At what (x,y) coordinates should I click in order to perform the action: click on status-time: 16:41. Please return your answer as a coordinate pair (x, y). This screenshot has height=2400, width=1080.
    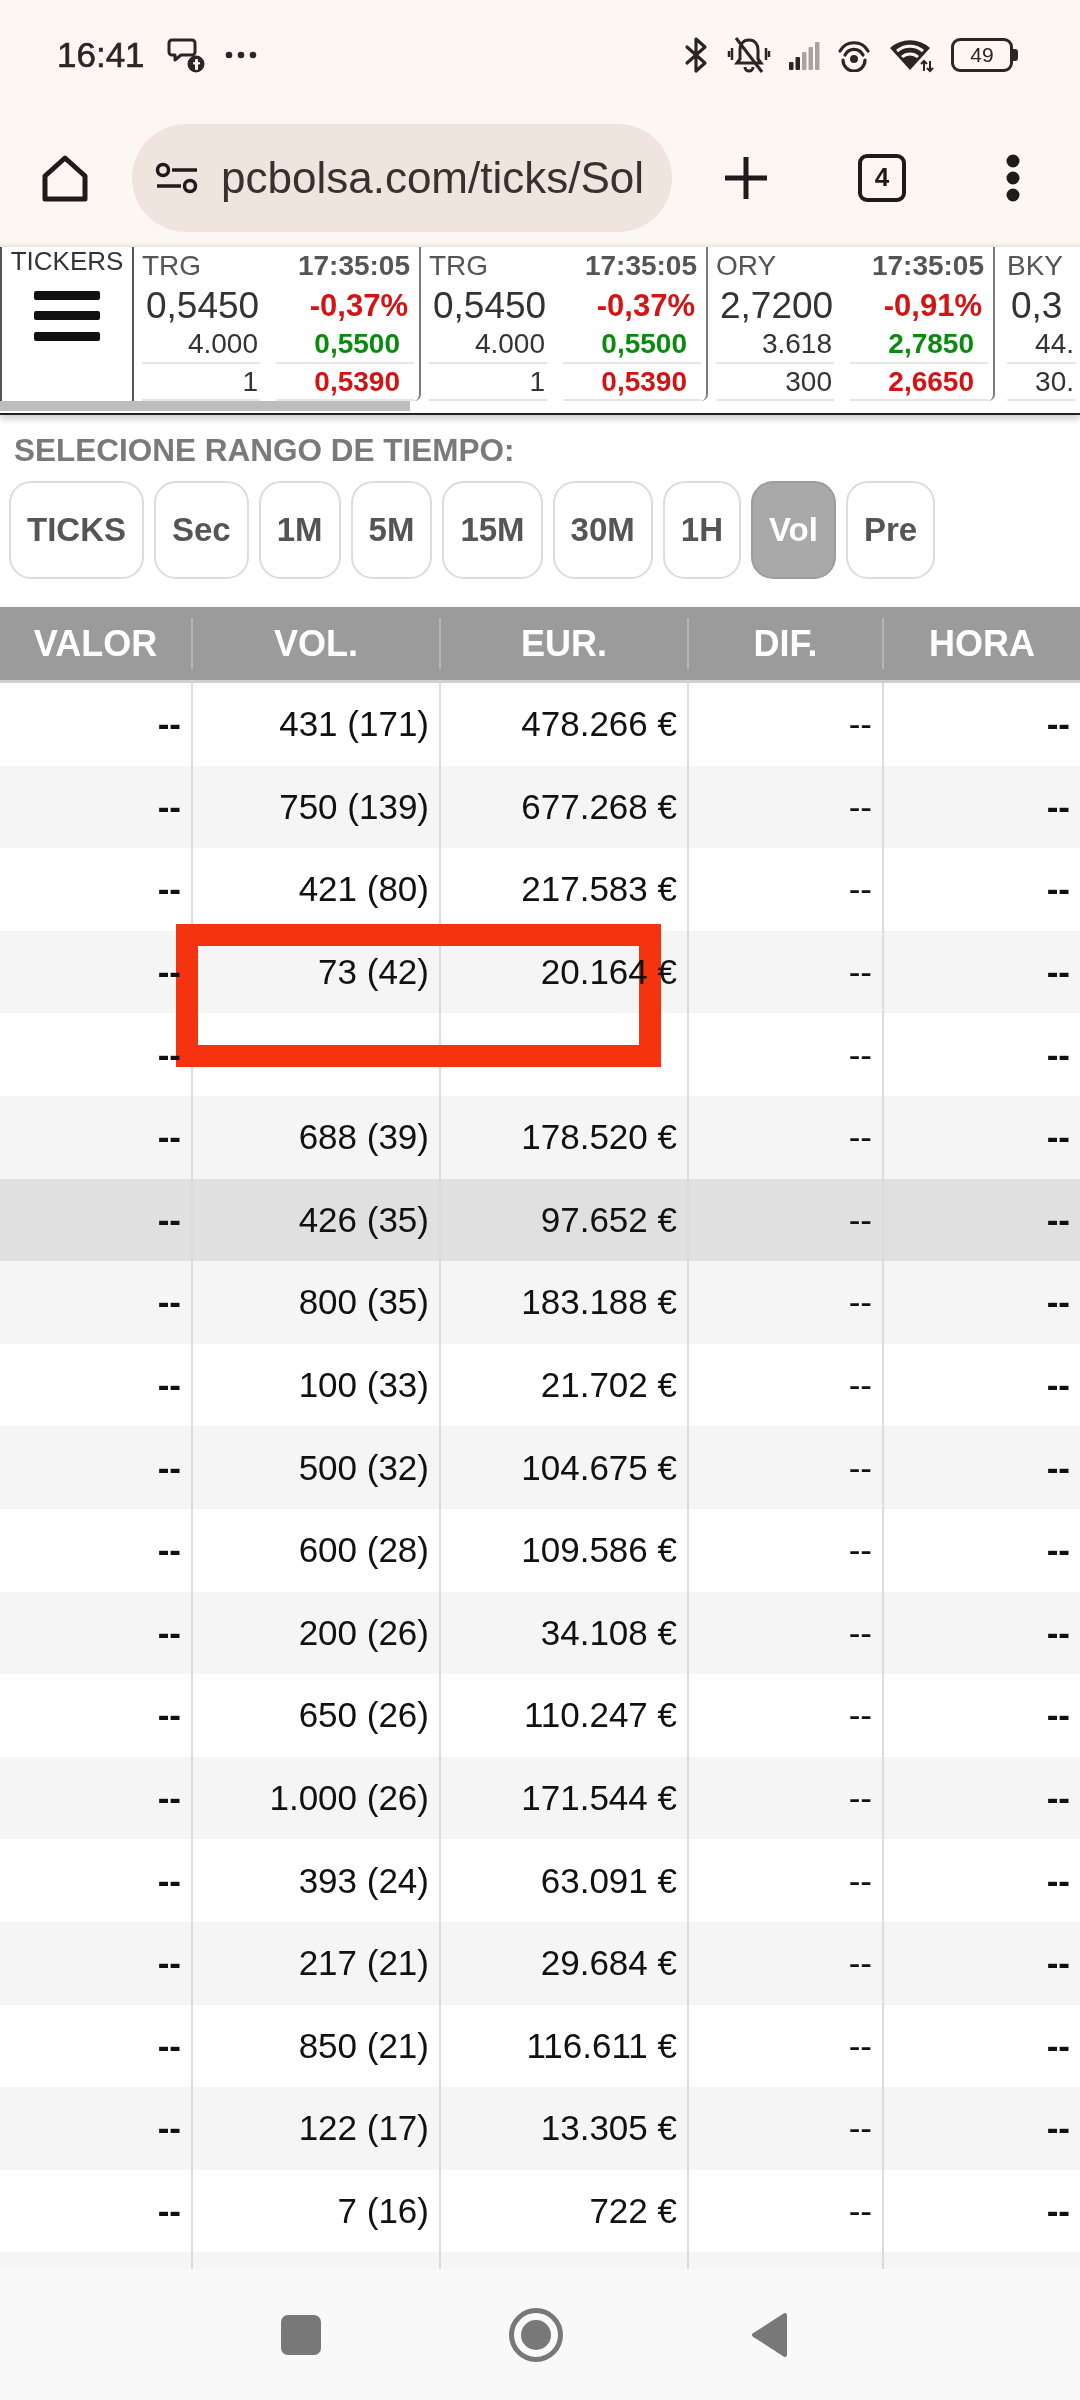
    Looking at the image, I should click on (101, 55).